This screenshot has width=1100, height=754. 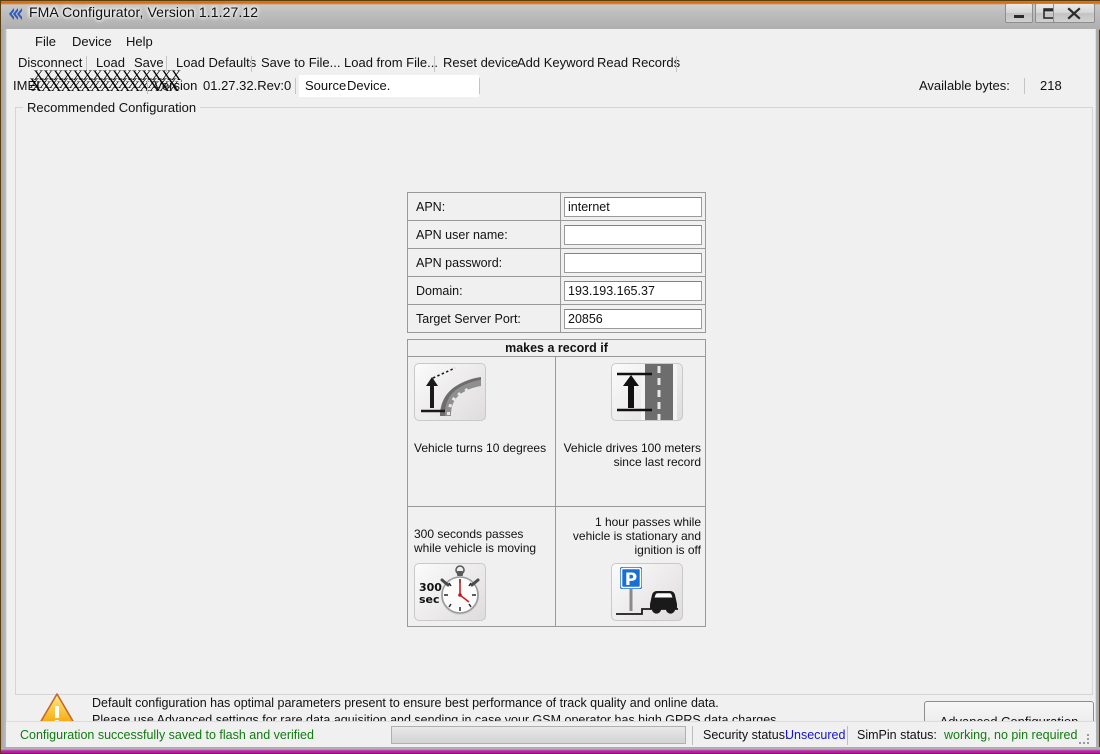 What do you see at coordinates (484, 290) in the screenshot?
I see `domain-label: Domain:` at bounding box center [484, 290].